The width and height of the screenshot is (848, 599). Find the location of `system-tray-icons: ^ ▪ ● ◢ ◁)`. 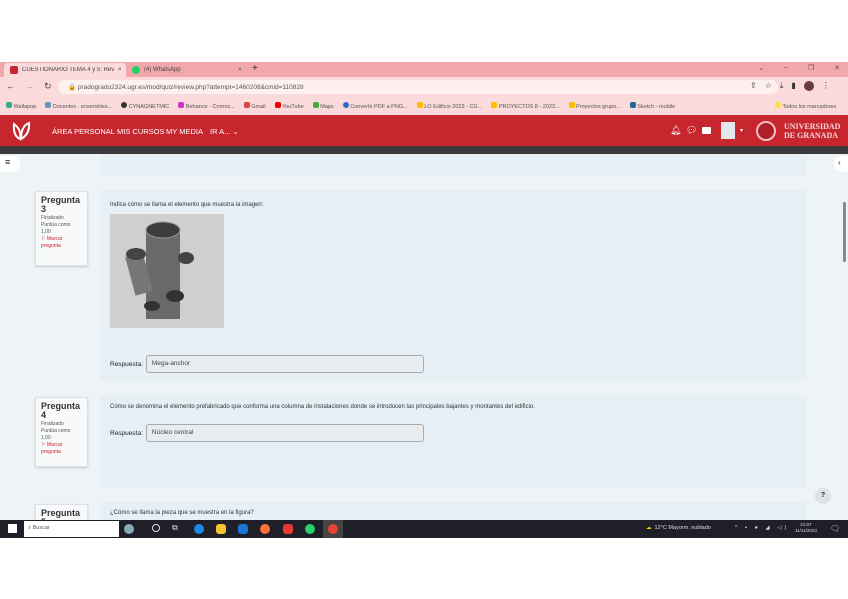

system-tray-icons: ^ ▪ ● ◢ ◁) is located at coordinates (762, 528).